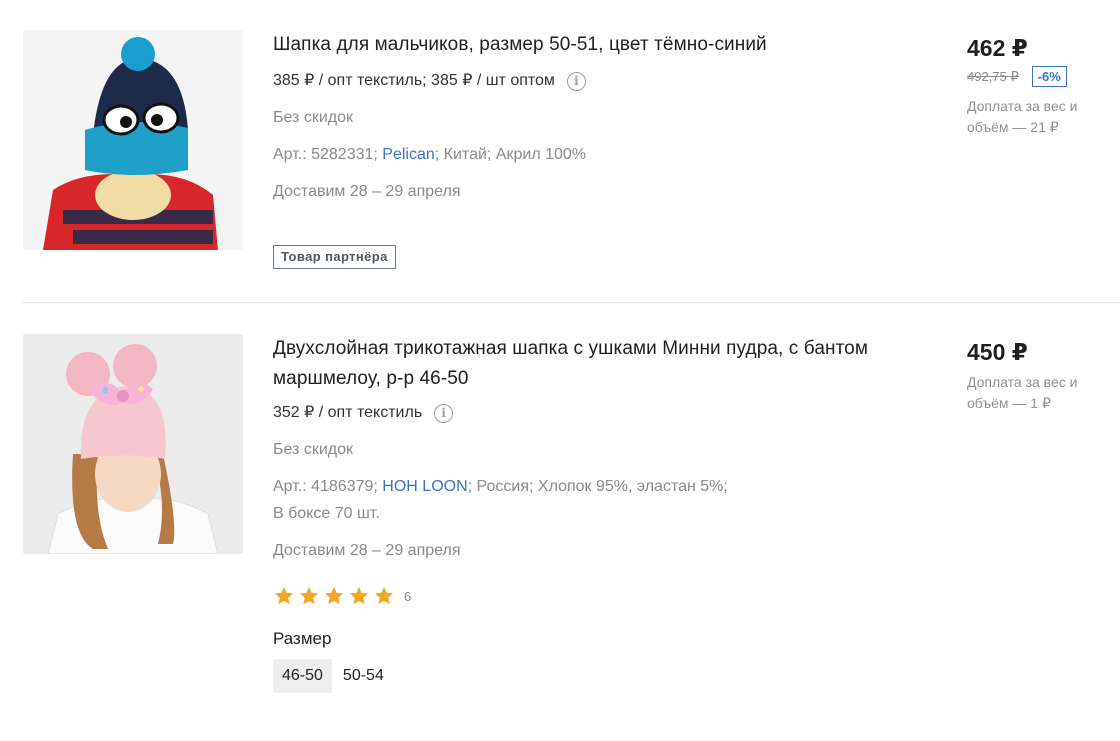 Image resolution: width=1120 pixels, height=741 pixels. I want to click on minnie-hat-photo-icon, so click(133, 444).